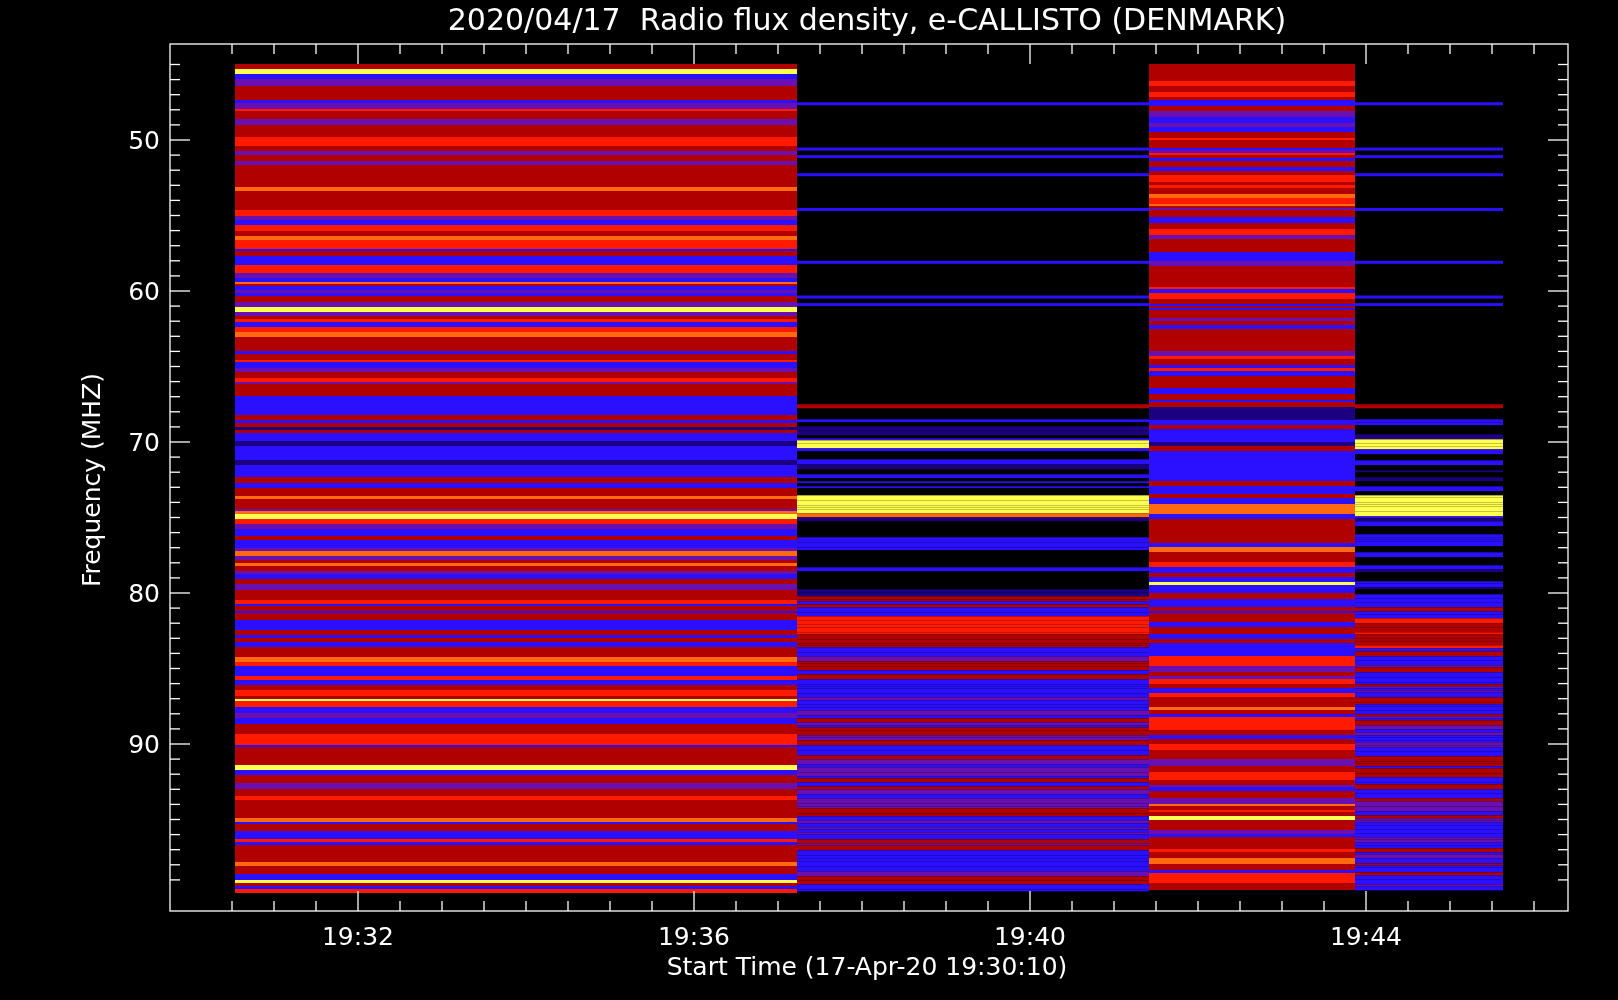  I want to click on chart-title: 2020/04/17 Radio flux density, e-CALLISTO (DENMARK), so click(867, 19).